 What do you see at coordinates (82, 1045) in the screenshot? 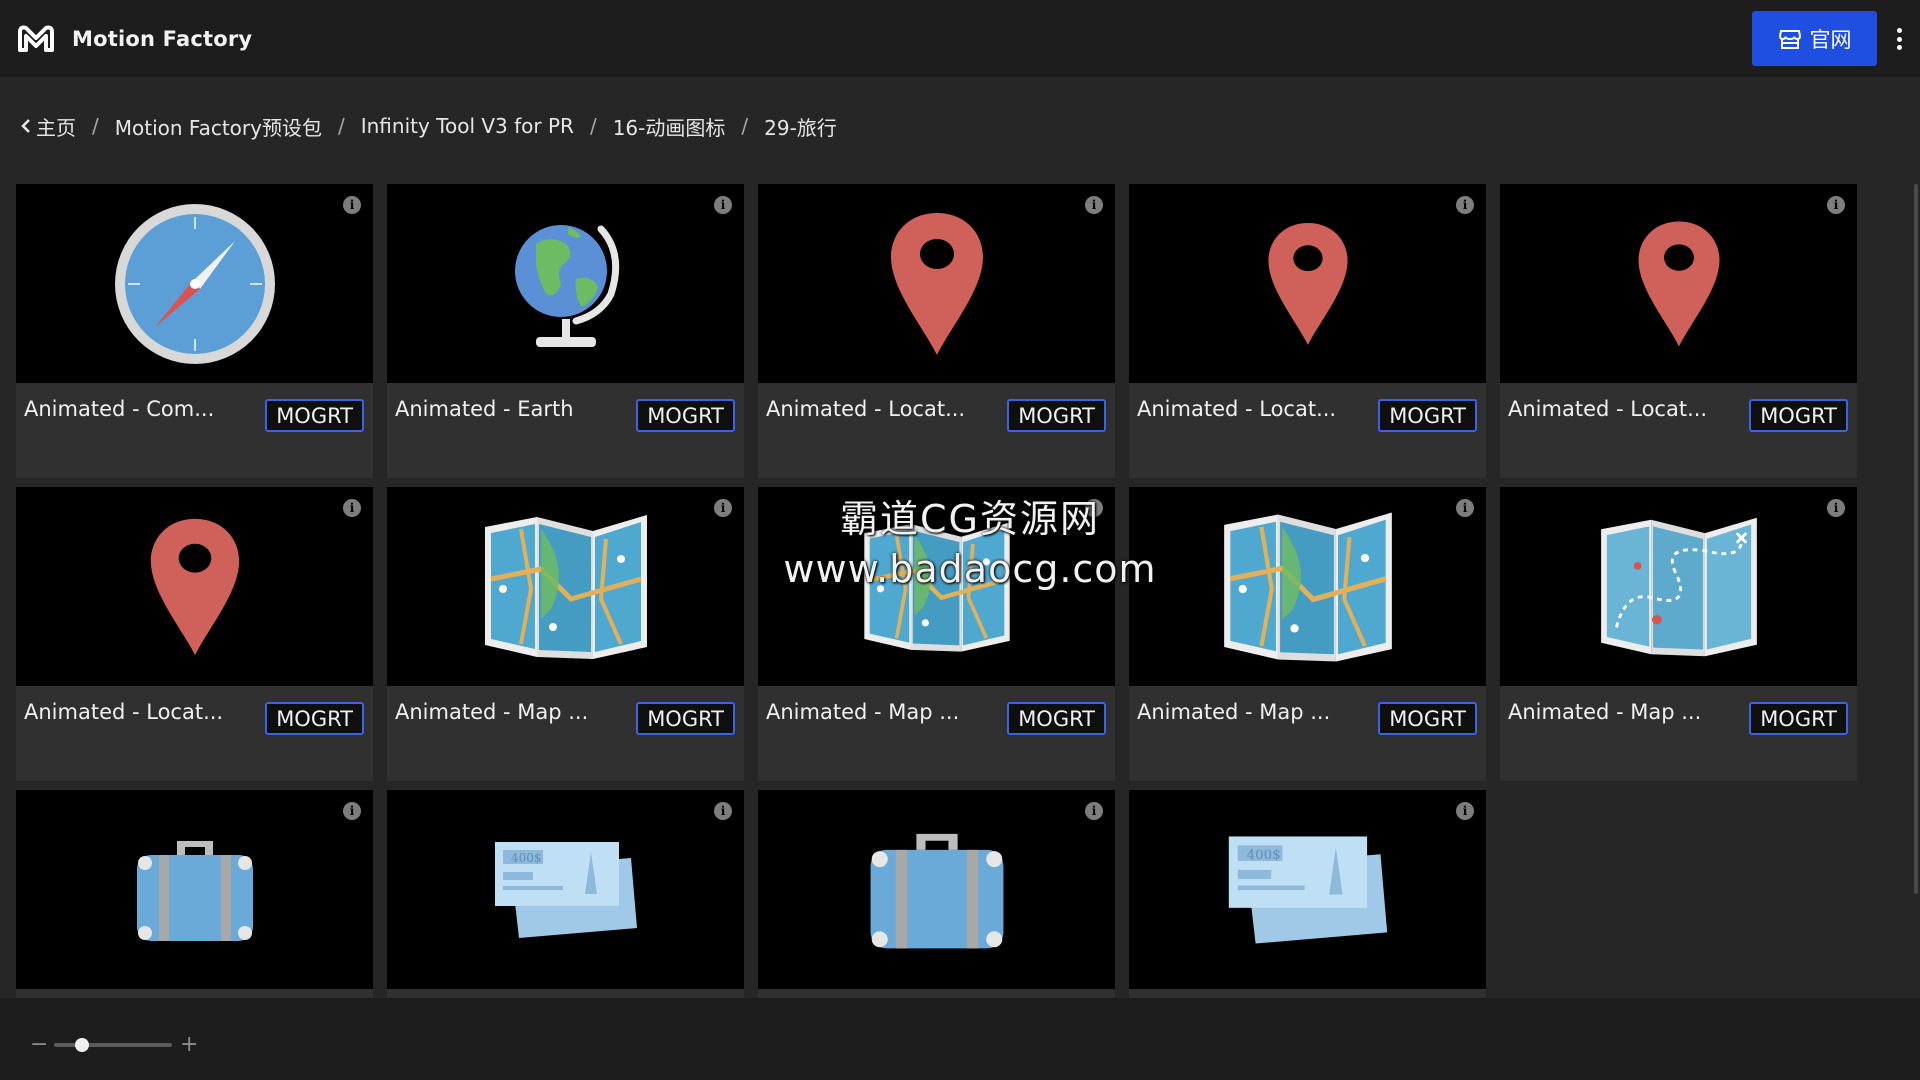
I see `zoom-slider-handle` at bounding box center [82, 1045].